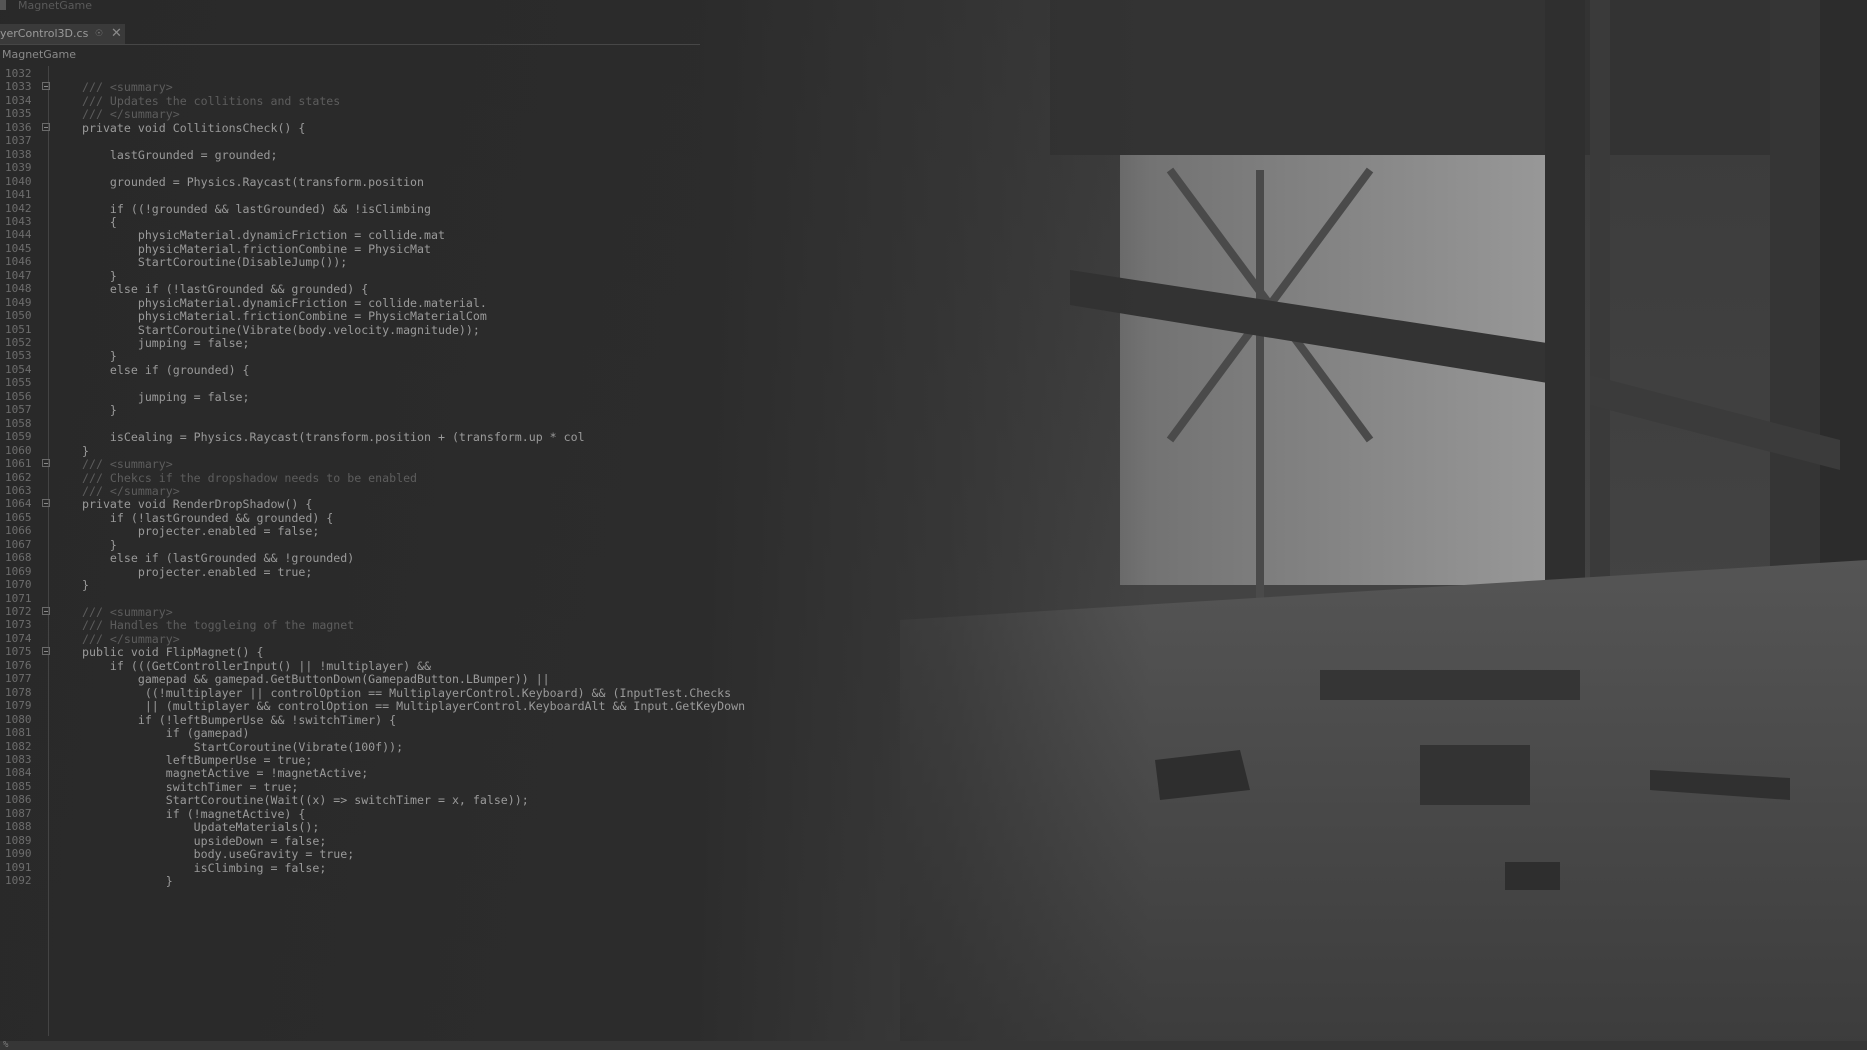  I want to click on tab-strip: yerControl3D.cs ☉ ✕, so click(350, 34).